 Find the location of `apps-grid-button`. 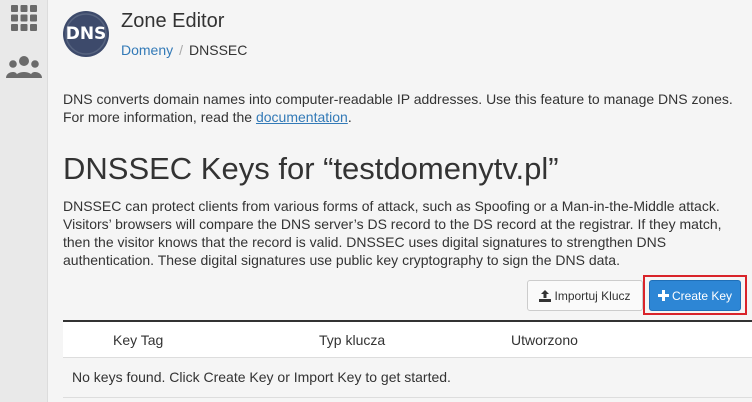

apps-grid-button is located at coordinates (24, 20).